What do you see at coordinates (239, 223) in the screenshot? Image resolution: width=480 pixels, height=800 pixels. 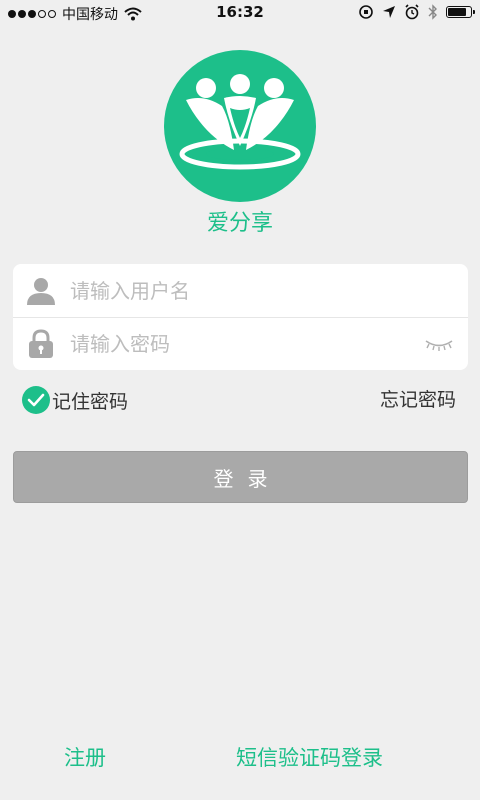 I see `app-name: 爱分享` at bounding box center [239, 223].